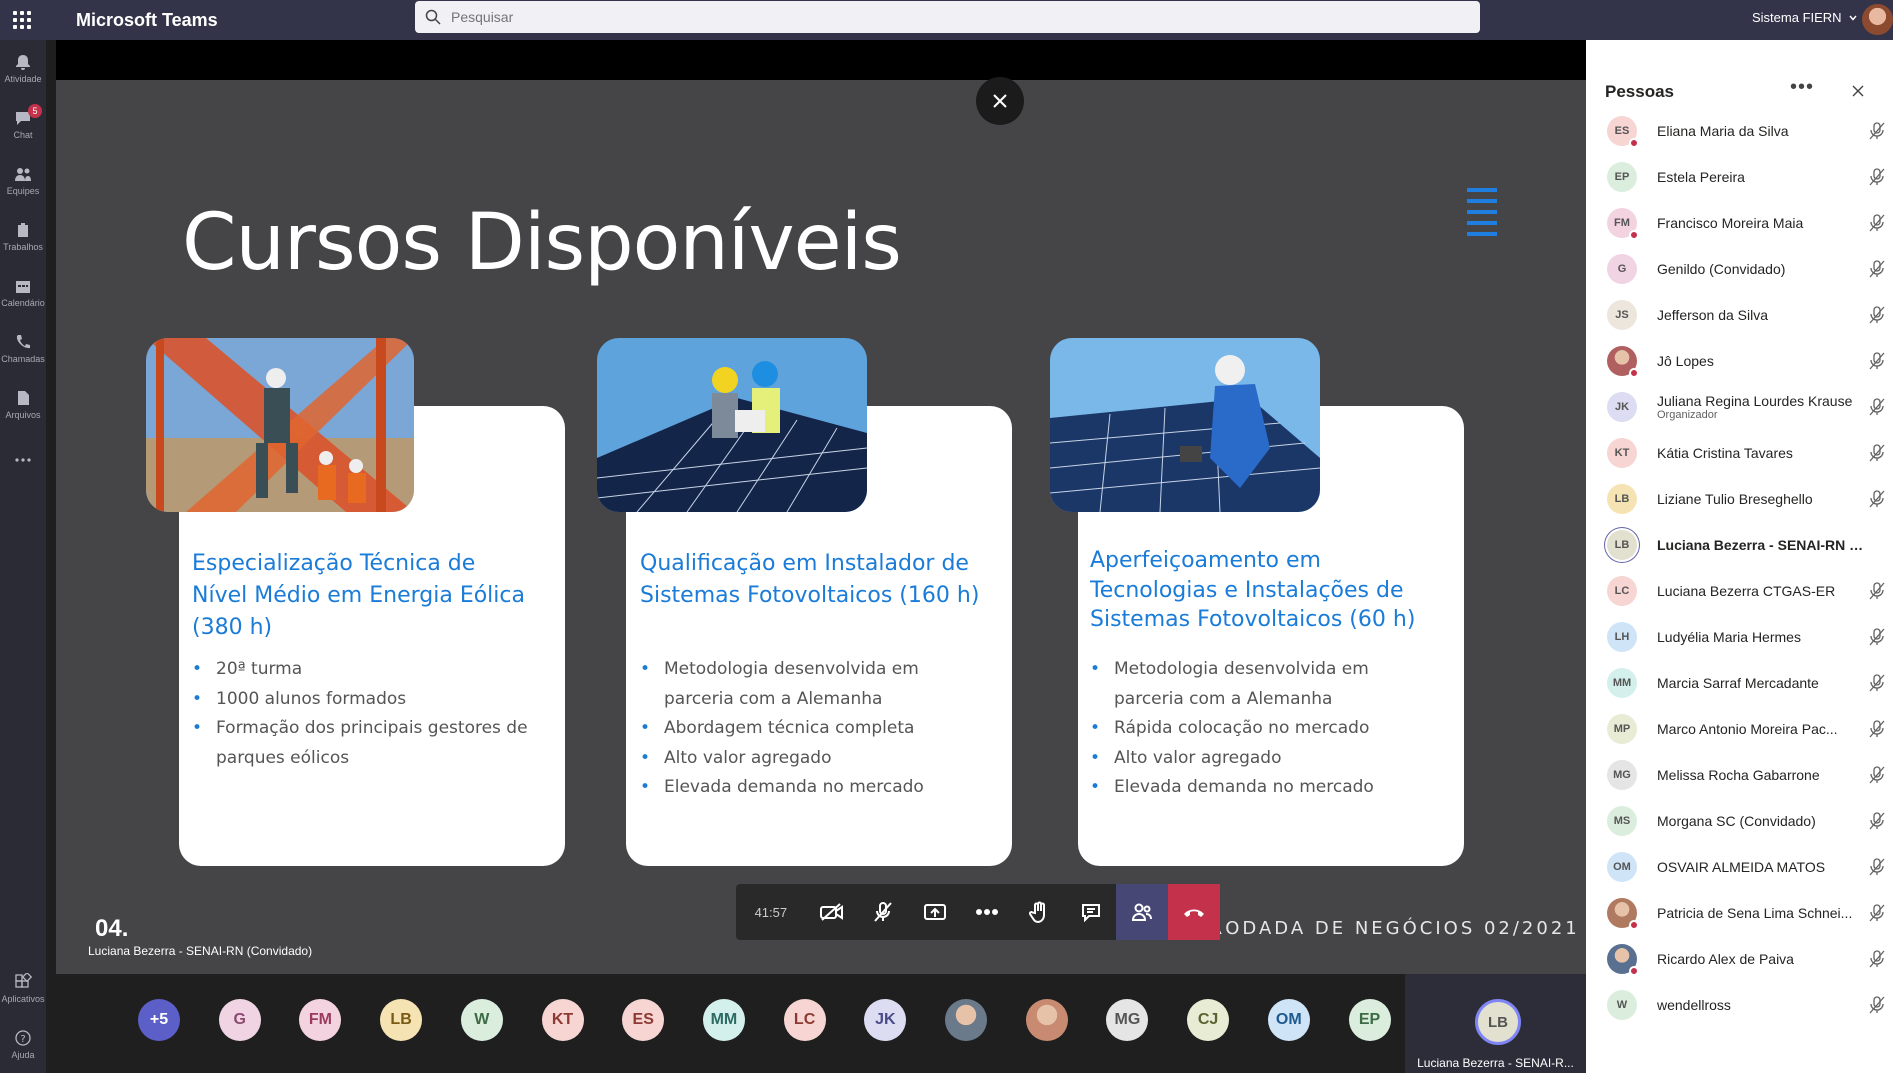 Image resolution: width=1893 pixels, height=1073 pixels. I want to click on participant-row: MM Marcia Sarraf Mercadante, so click(1744, 683).